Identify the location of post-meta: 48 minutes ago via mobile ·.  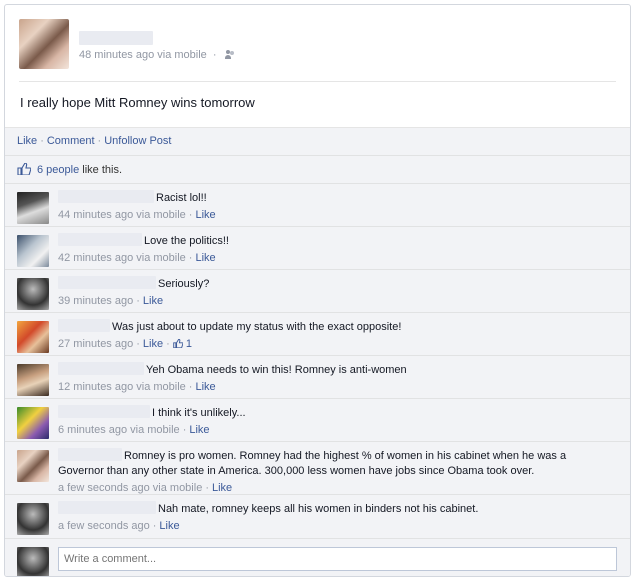
(157, 55).